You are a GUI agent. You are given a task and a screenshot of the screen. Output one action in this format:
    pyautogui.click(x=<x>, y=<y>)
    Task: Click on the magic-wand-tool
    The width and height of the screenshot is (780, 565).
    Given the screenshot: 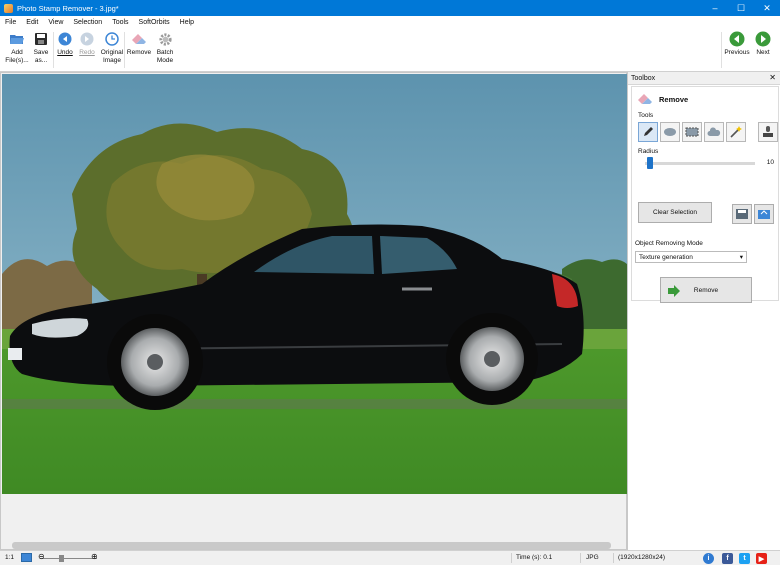 What is the action you would take?
    pyautogui.click(x=736, y=132)
    